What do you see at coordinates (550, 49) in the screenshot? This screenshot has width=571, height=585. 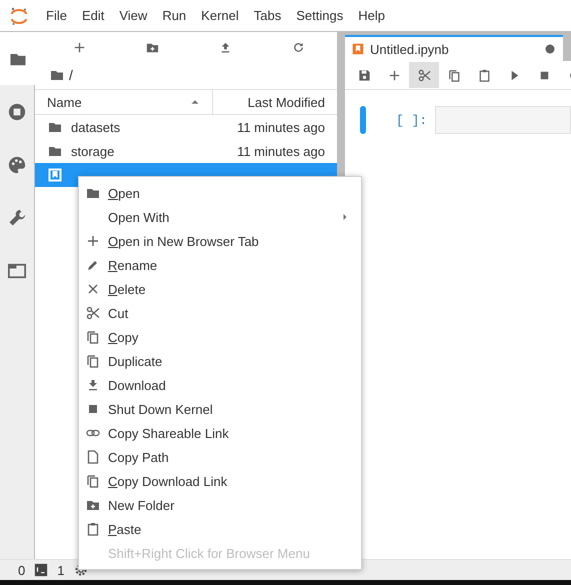 I see `circle-icon` at bounding box center [550, 49].